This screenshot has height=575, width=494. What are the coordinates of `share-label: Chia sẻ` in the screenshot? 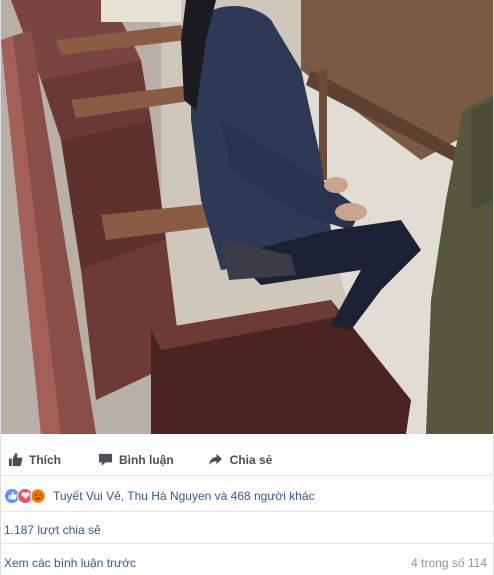 It's located at (251, 459).